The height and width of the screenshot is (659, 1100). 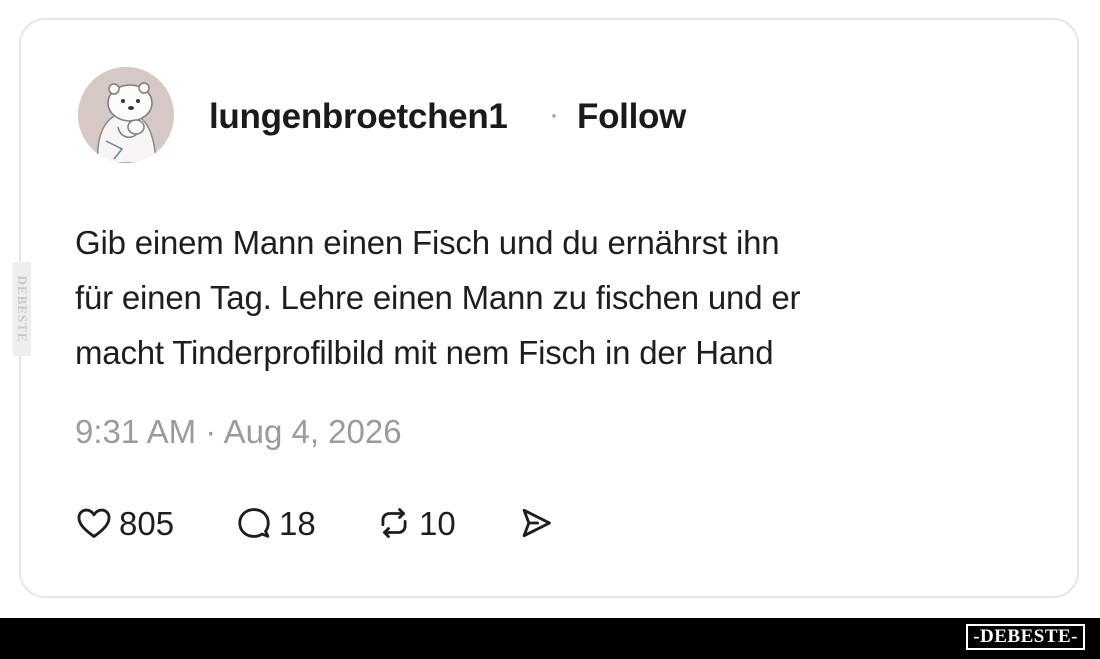 What do you see at coordinates (358, 116) in the screenshot?
I see `username: lungenbroetchen1` at bounding box center [358, 116].